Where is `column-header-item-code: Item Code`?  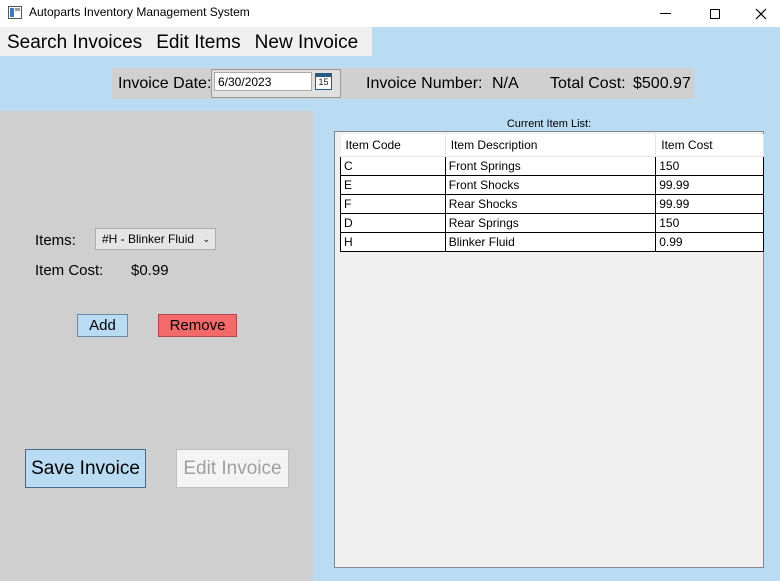 column-header-item-code: Item Code is located at coordinates (393, 145).